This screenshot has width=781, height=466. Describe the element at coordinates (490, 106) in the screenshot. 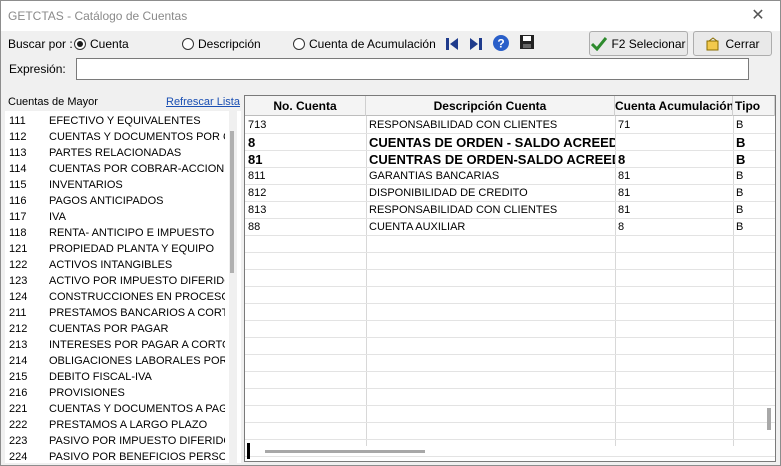

I see `column-header-descripcion: Descripción Cuenta` at that location.